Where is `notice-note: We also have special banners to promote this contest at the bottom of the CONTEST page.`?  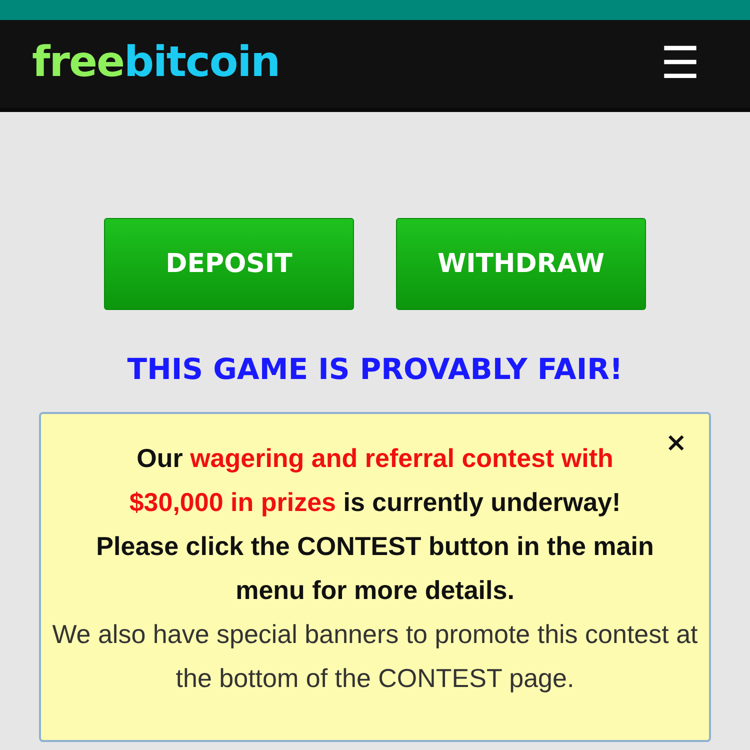
notice-note: We also have special banners to promote this contest at the bottom of the CONTEST page. is located at coordinates (375, 656).